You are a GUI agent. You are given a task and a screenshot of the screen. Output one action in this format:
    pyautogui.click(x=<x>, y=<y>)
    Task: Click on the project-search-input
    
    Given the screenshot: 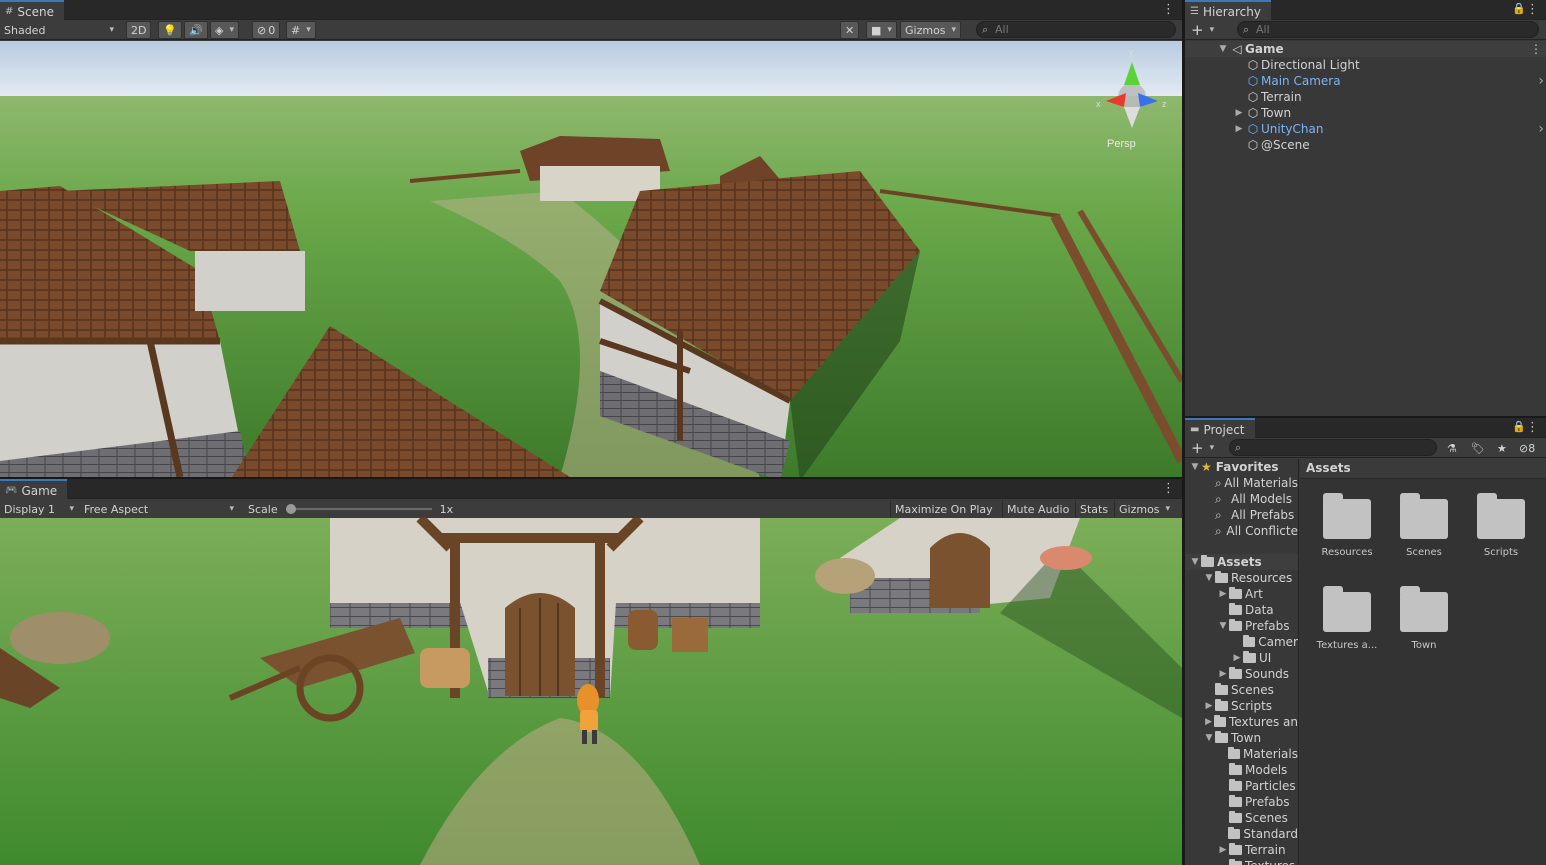 What is the action you would take?
    pyautogui.click(x=1333, y=447)
    